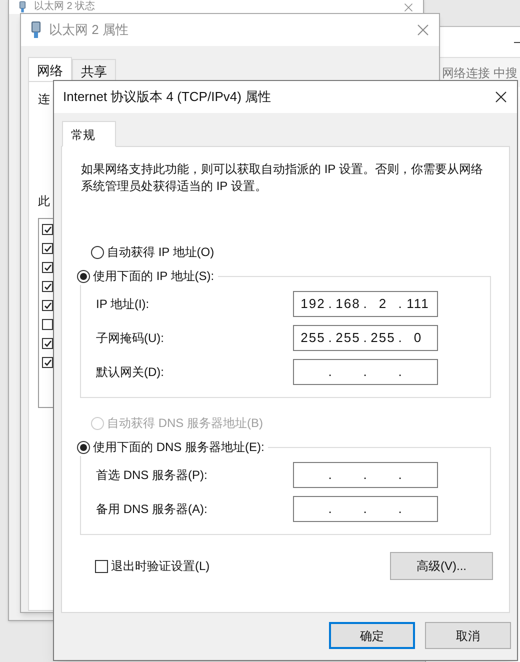  What do you see at coordinates (167, 97) in the screenshot?
I see `dialog-title: Internet 协议版本 4 (TCP/IPv4) 属性` at bounding box center [167, 97].